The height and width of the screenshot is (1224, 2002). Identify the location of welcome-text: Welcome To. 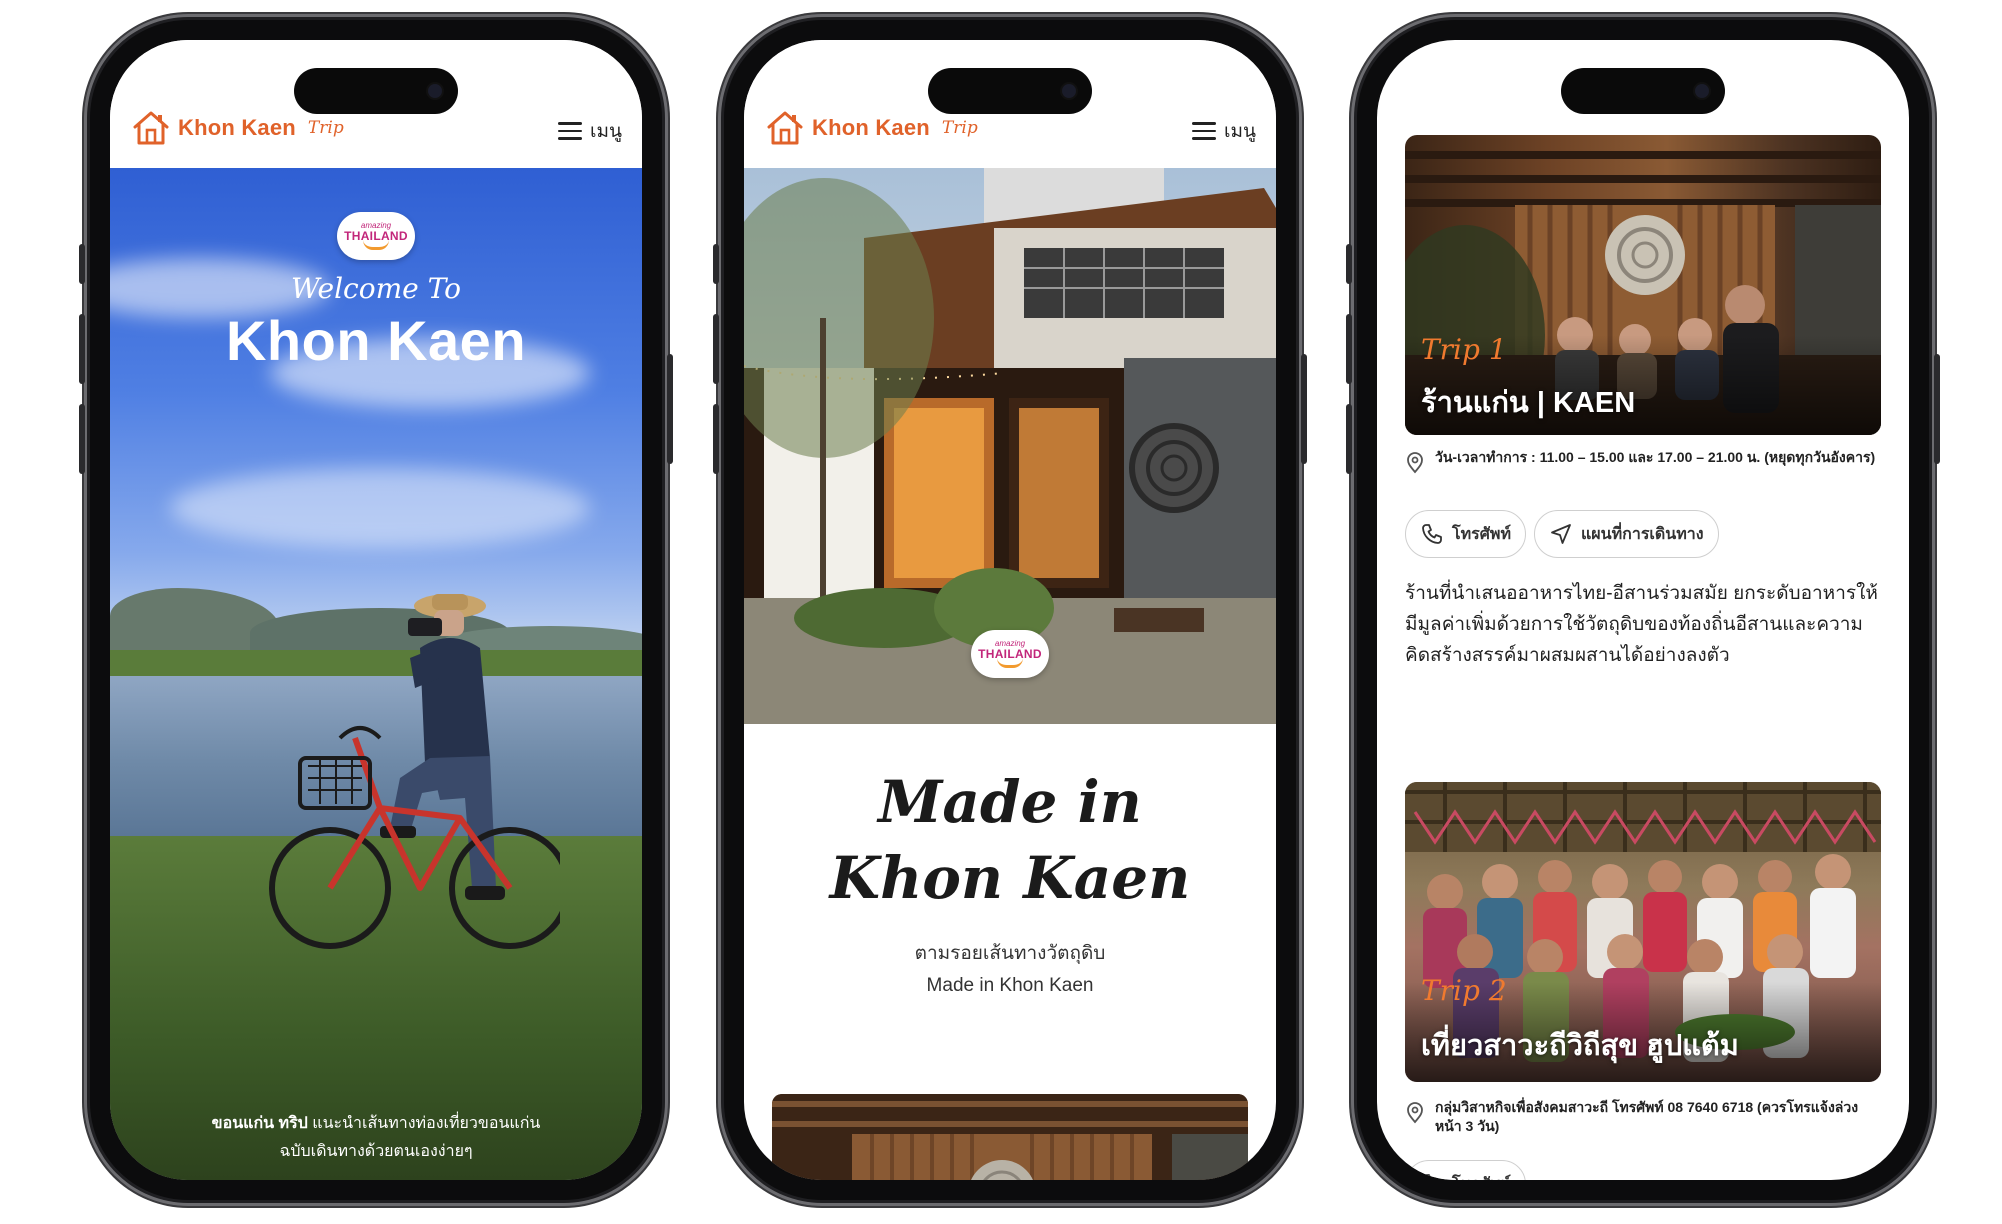
(376, 288).